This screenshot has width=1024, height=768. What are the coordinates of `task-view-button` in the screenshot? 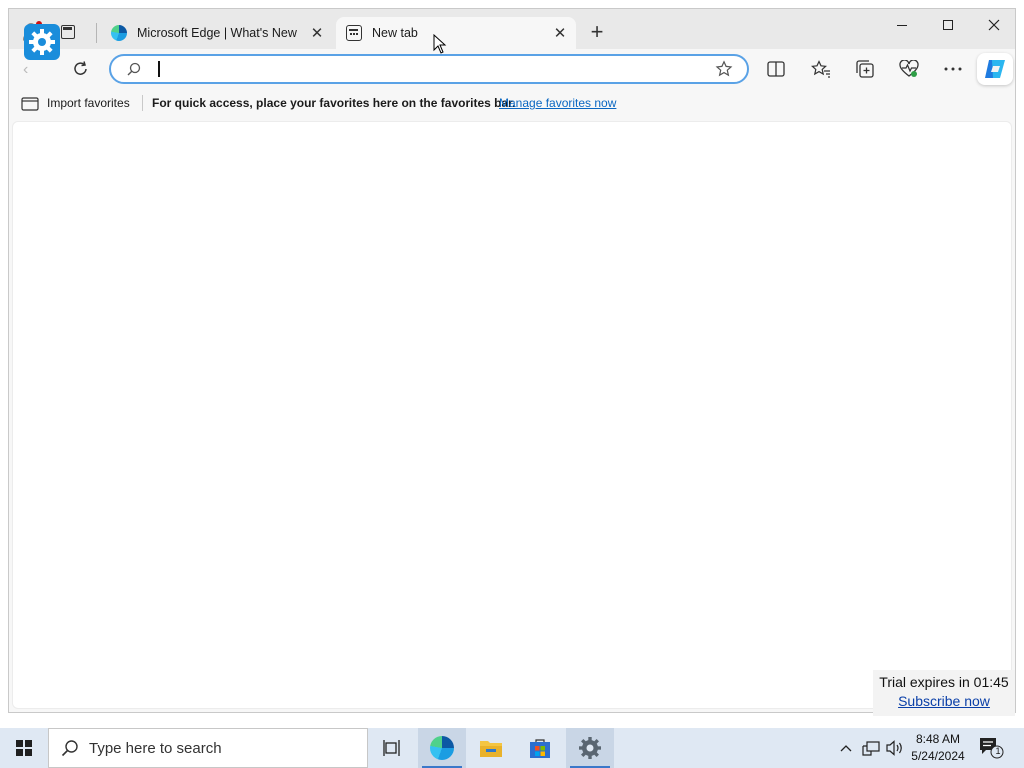 It's located at (392, 748).